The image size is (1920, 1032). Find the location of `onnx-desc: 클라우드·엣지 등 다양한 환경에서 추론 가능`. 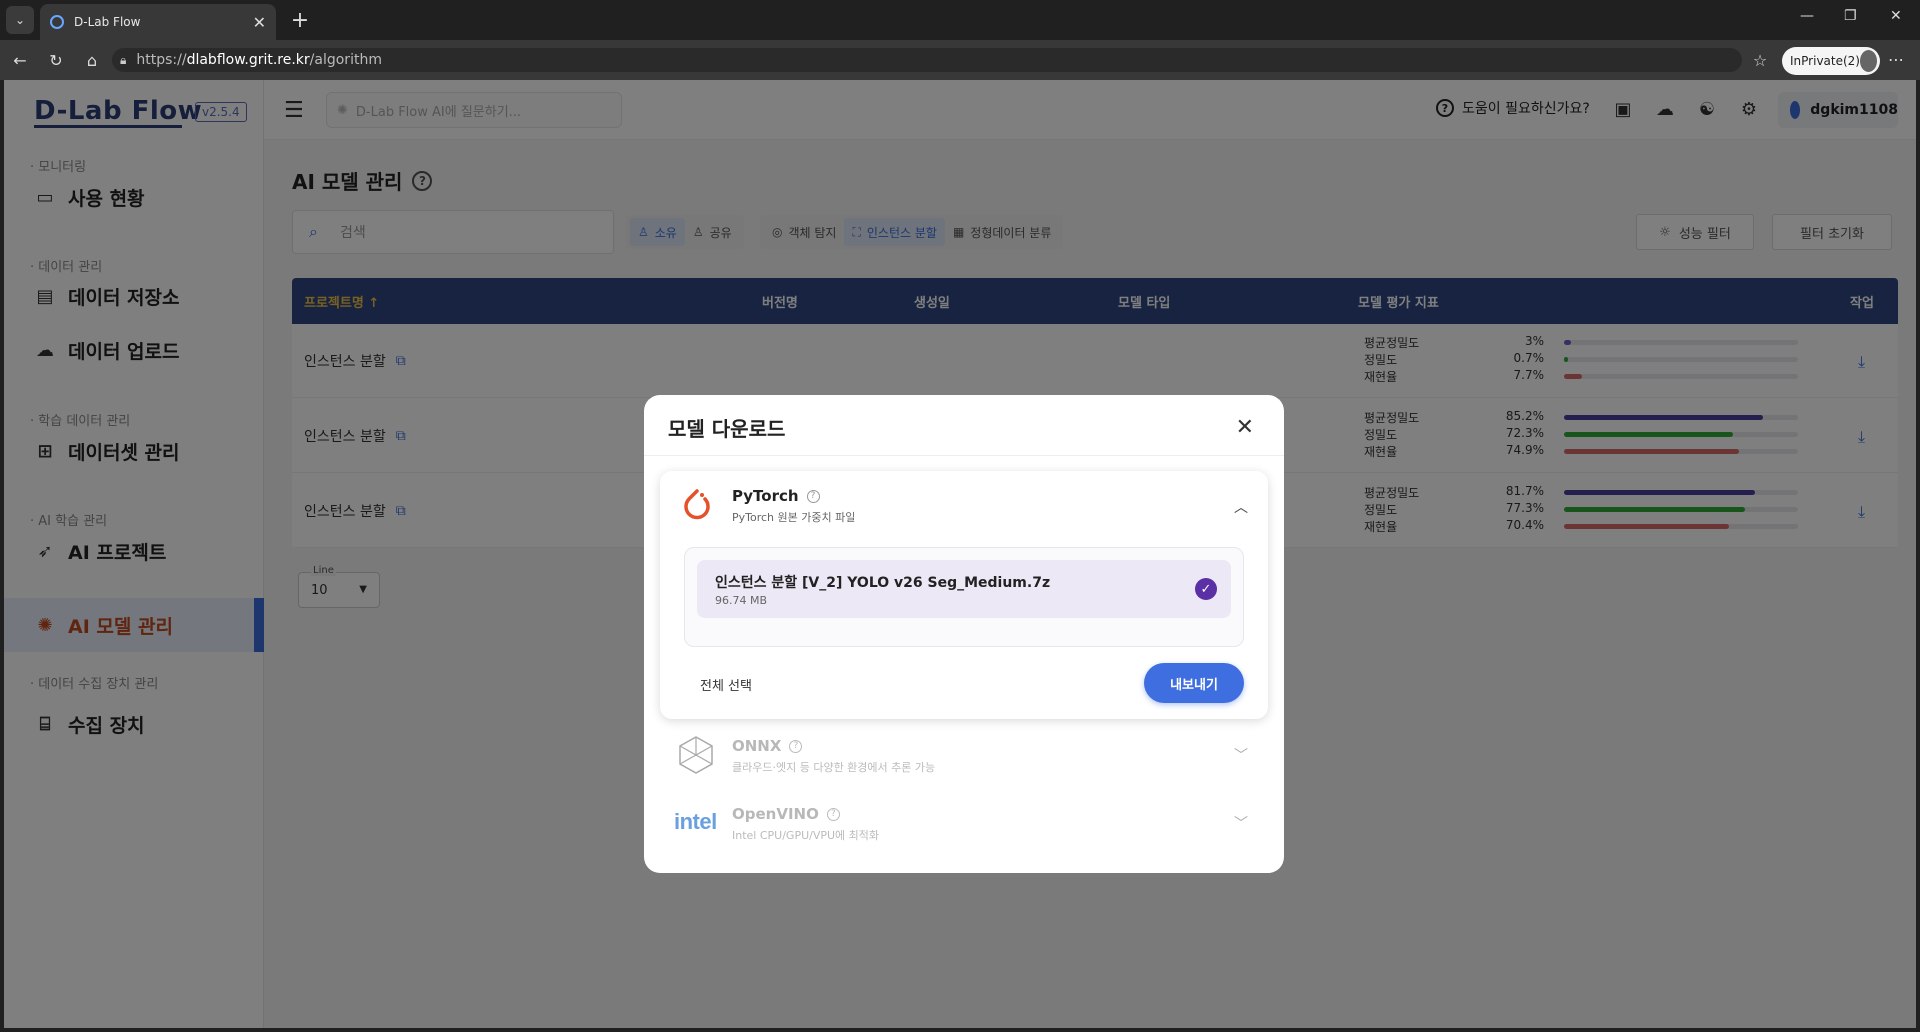

onnx-desc: 클라우드·엣지 등 다양한 환경에서 추론 가능 is located at coordinates (834, 767).